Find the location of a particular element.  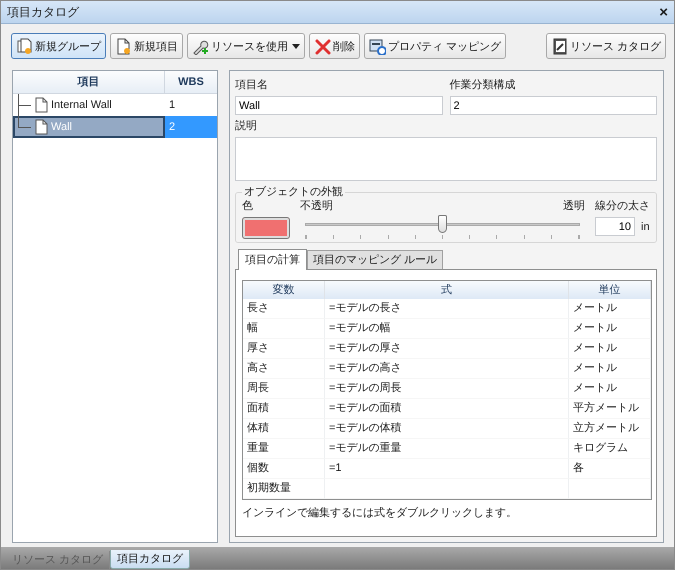

toolbar-button: プロパティ マッピング is located at coordinates (435, 46).